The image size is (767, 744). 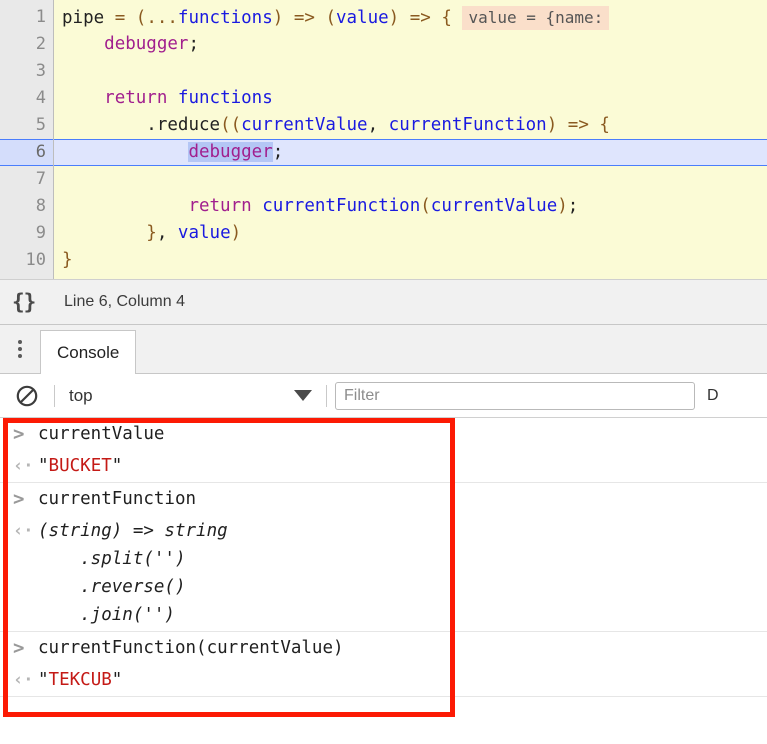 What do you see at coordinates (190, 396) in the screenshot?
I see `execution-context-select: top` at bounding box center [190, 396].